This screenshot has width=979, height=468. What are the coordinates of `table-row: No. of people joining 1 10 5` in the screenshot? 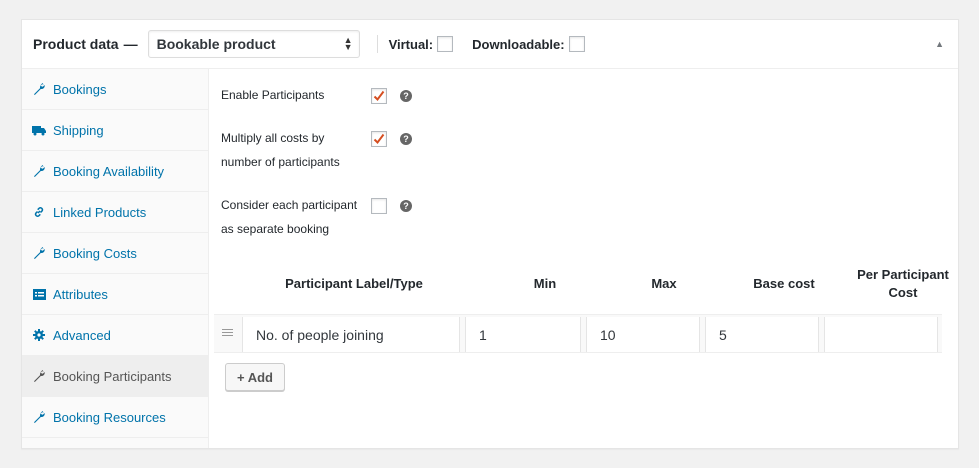 It's located at (578, 333).